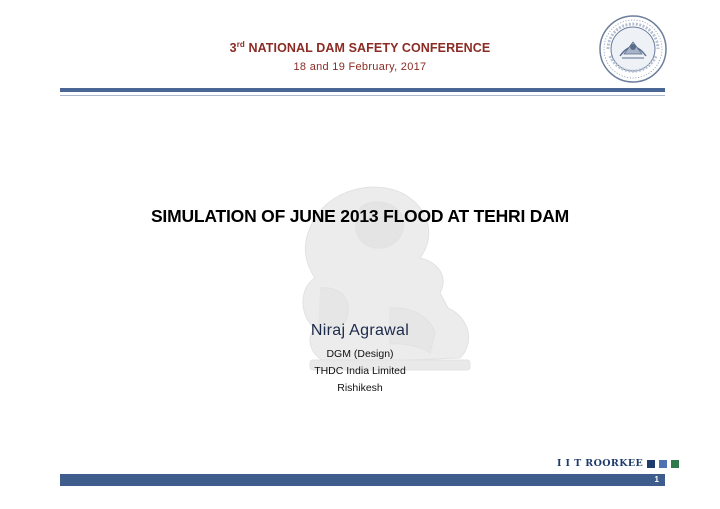 This screenshot has width=720, height=509. I want to click on presenter-location: Rishikesh, so click(360, 388).